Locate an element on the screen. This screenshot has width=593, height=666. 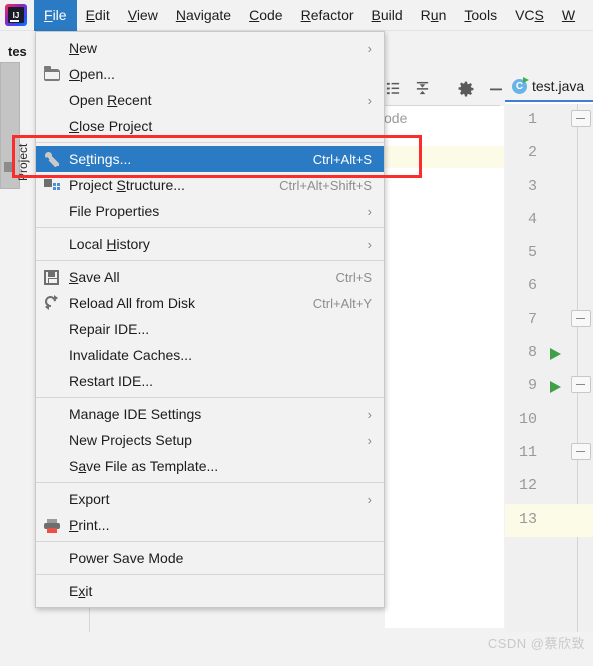
line-number: 4 is located at coordinates (532, 219).